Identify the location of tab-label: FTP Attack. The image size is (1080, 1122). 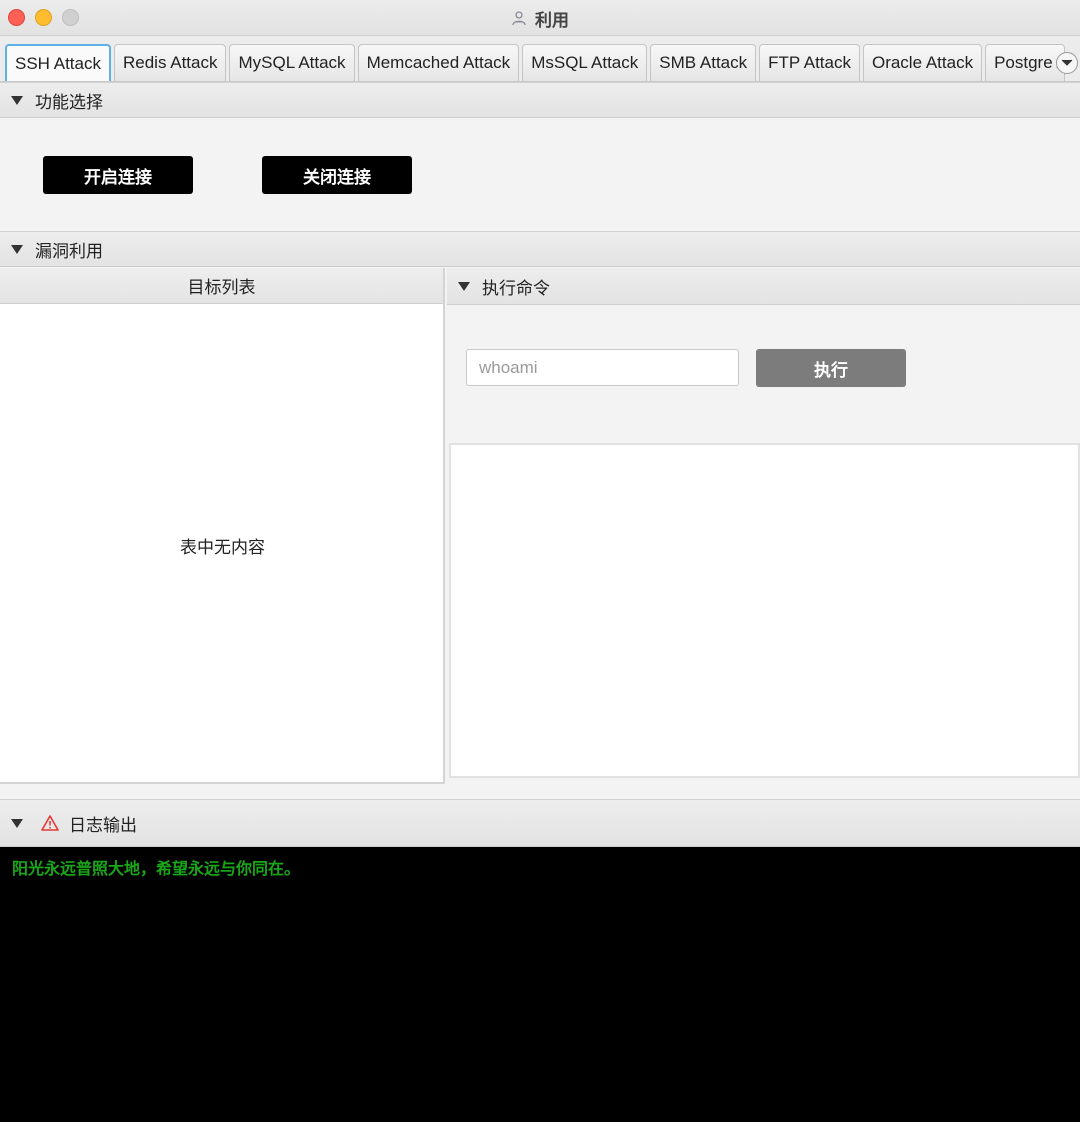
(809, 62).